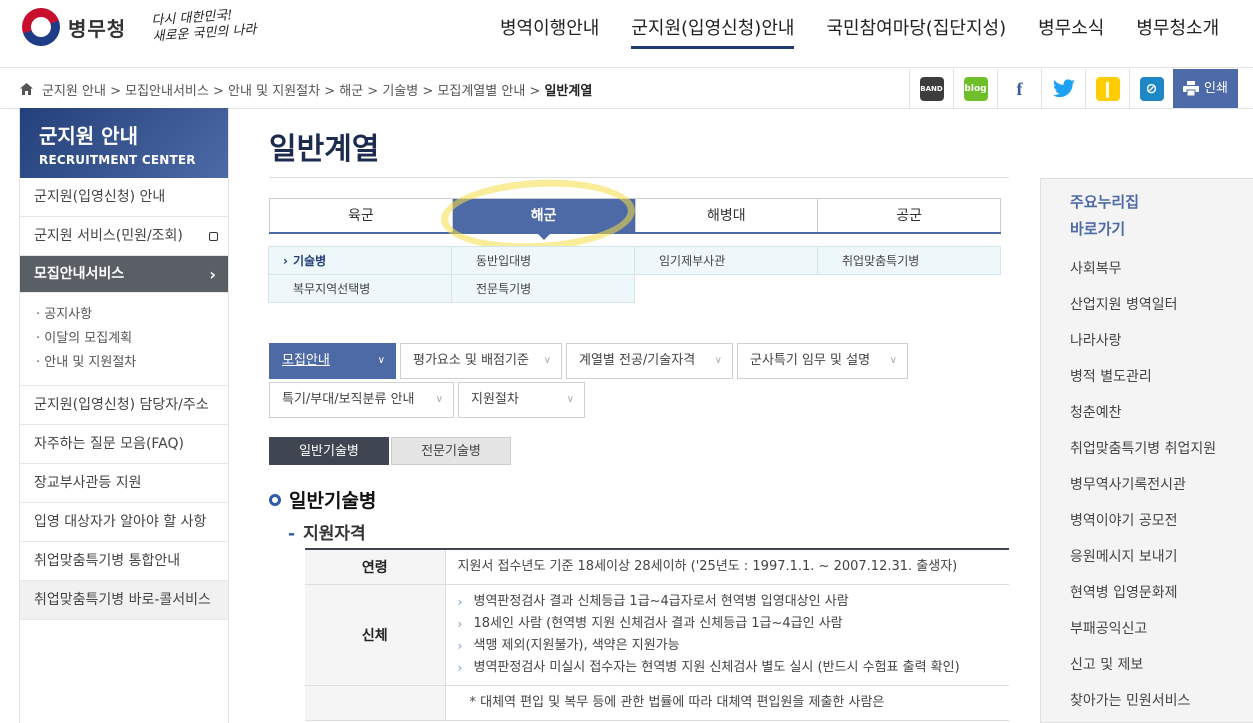 The width and height of the screenshot is (1253, 723). Describe the element at coordinates (1177, 31) in the screenshot. I see `menu-about: 병무청소개` at that location.